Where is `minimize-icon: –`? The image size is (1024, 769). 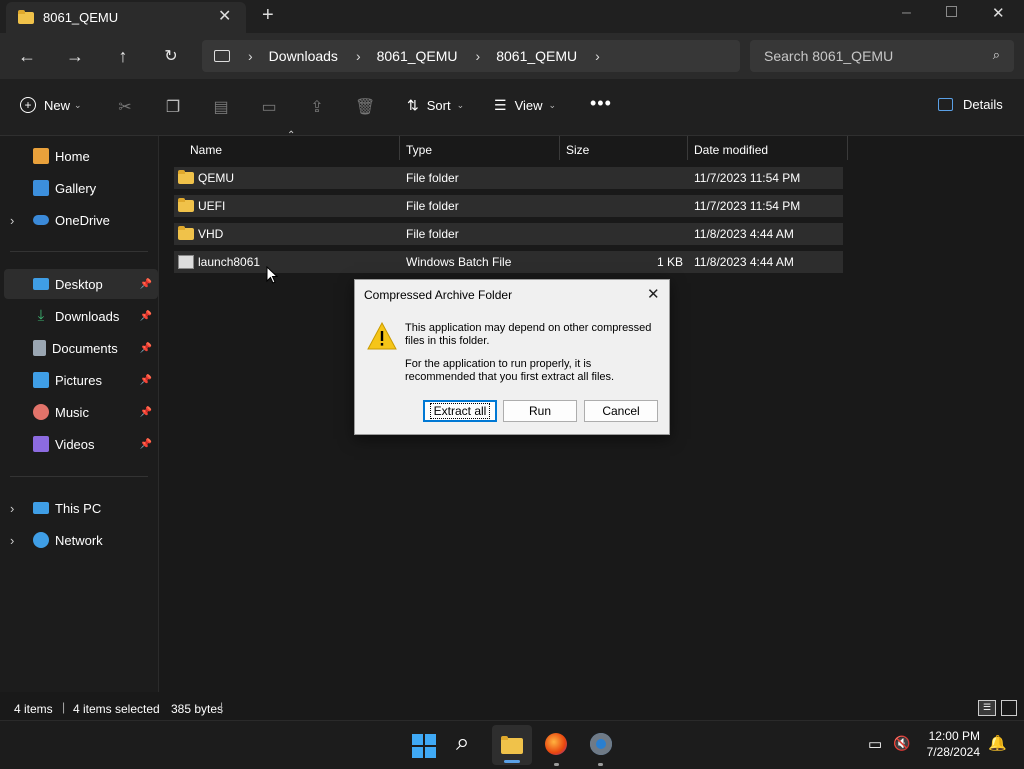
minimize-icon: – is located at coordinates (906, 13).